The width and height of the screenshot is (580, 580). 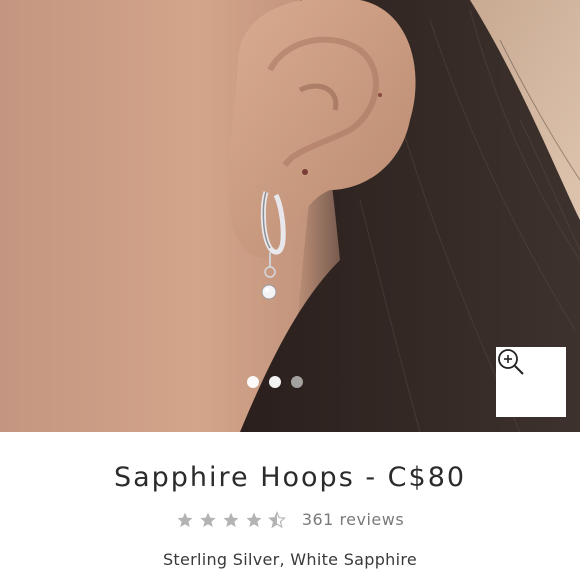 I want to click on carousel-dots, so click(x=290, y=382).